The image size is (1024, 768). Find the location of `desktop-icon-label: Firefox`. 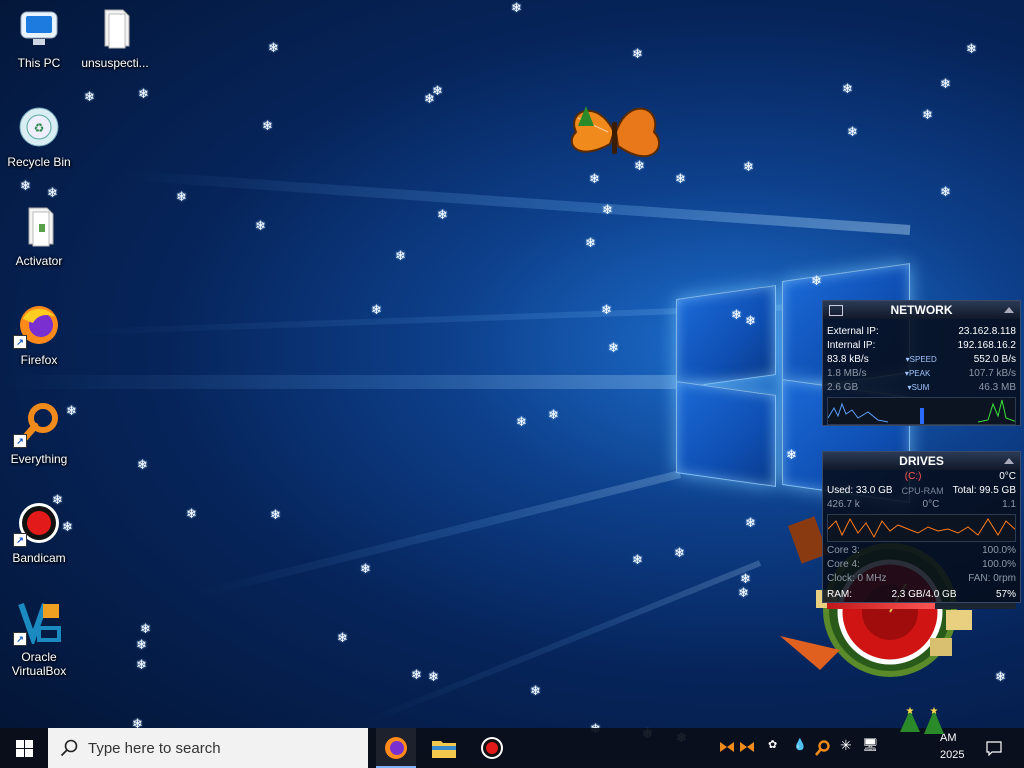

desktop-icon-label: Firefox is located at coordinates (39, 360).